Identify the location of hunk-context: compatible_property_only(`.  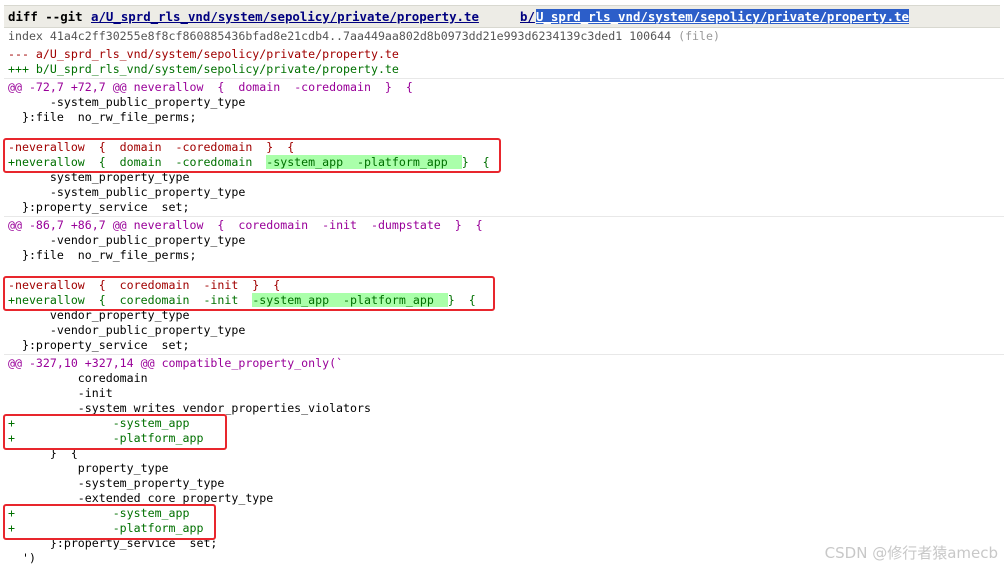
(249, 363).